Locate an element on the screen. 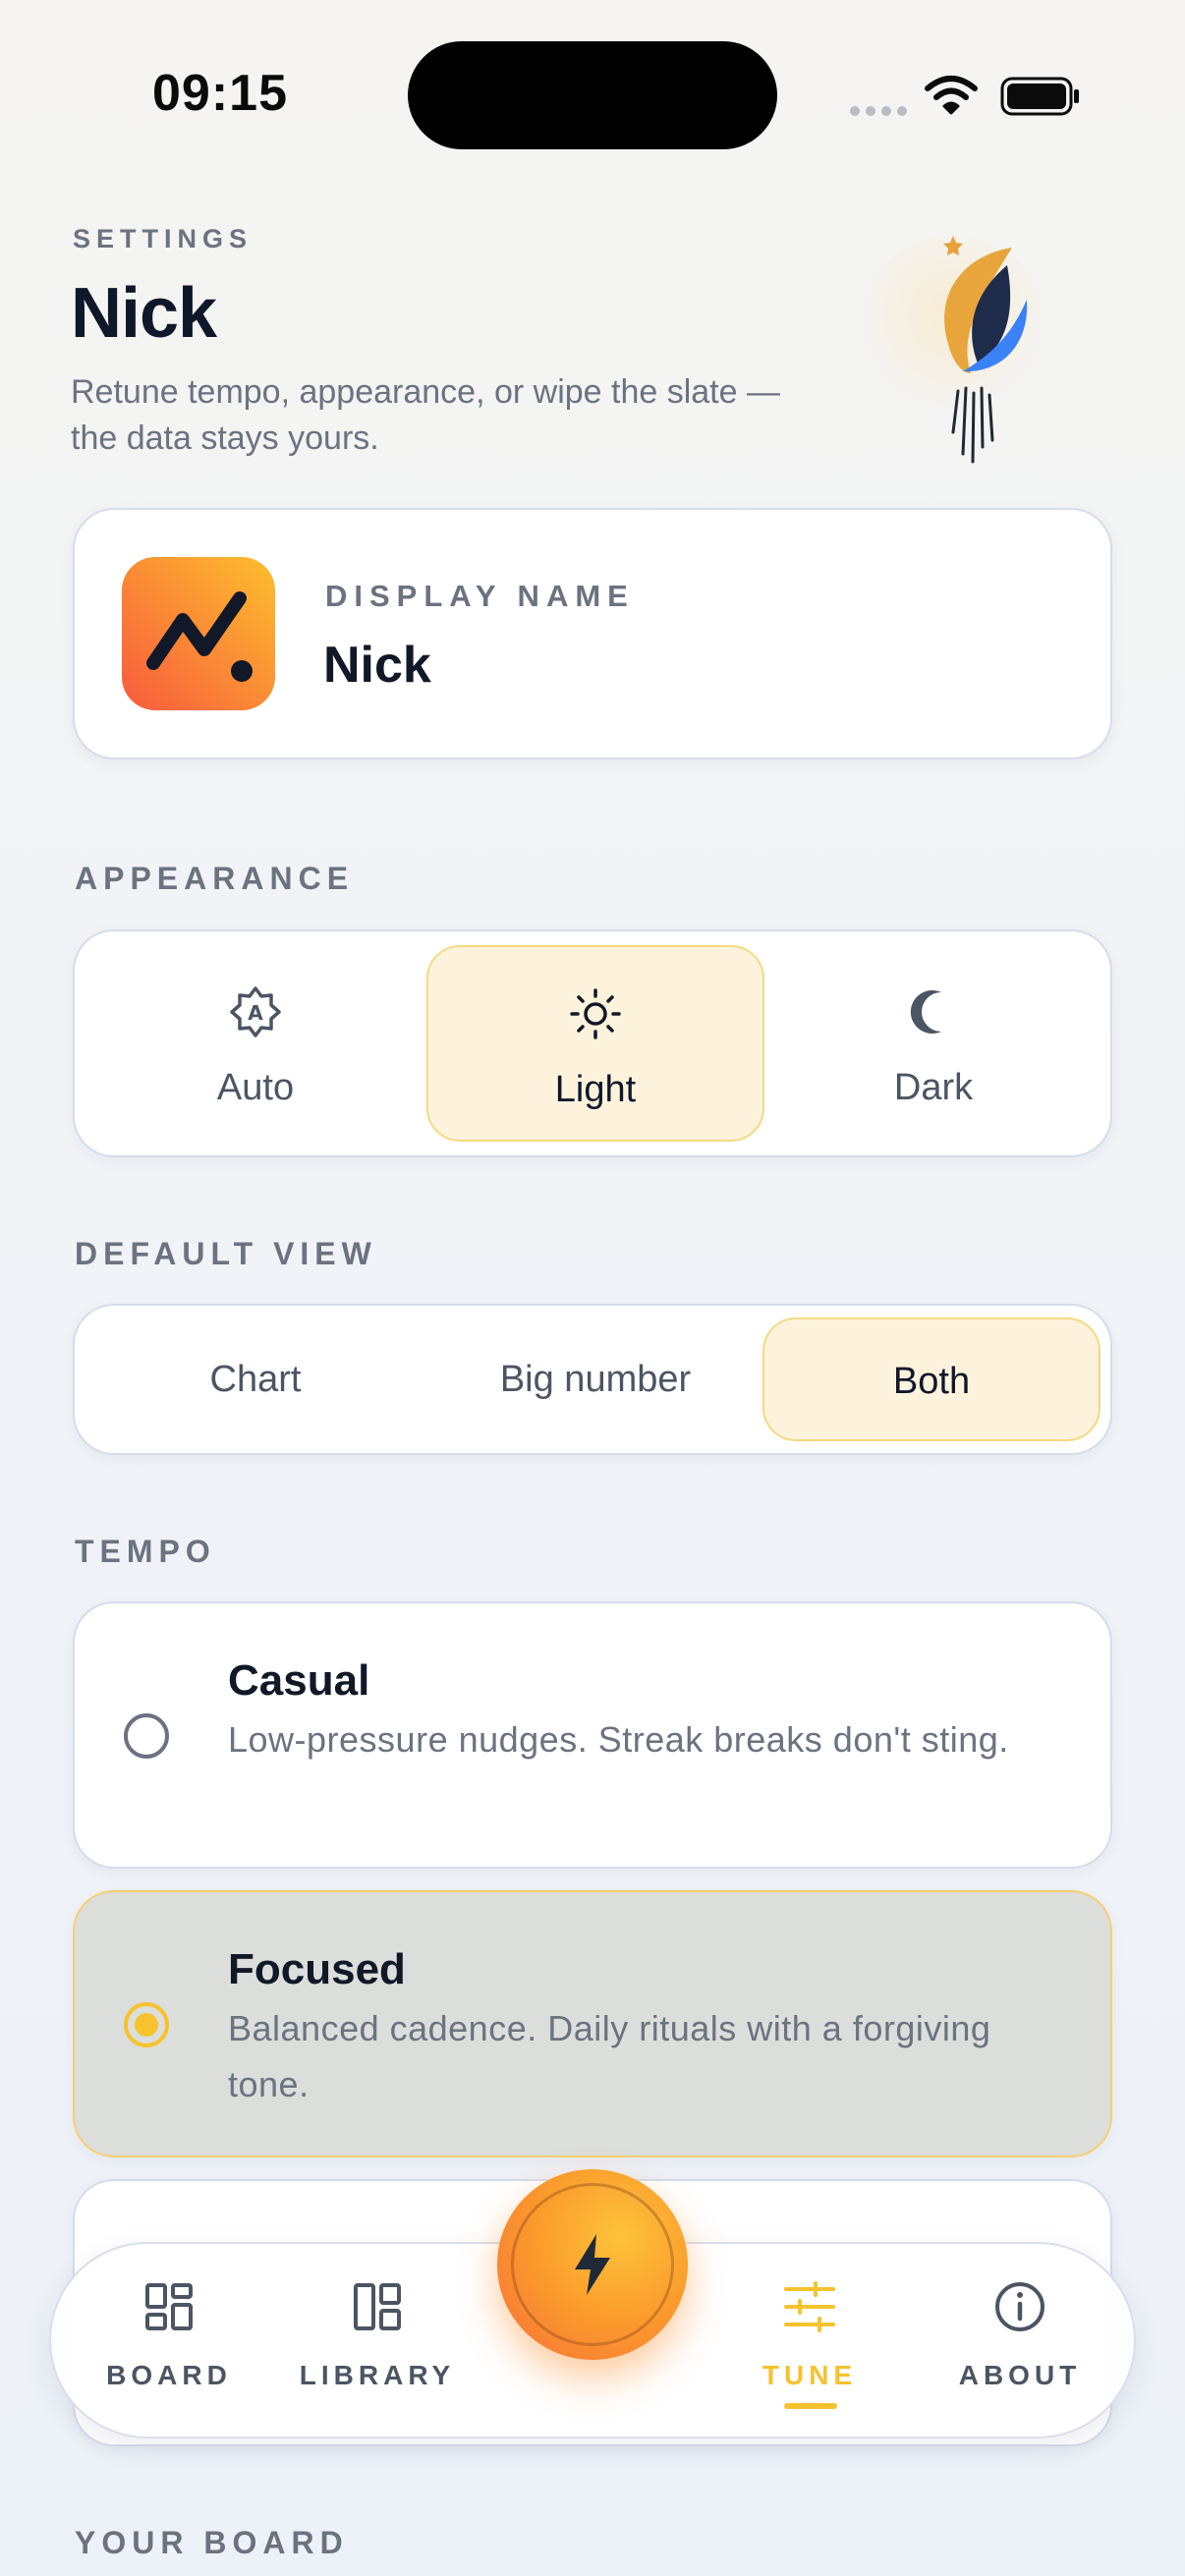  page-title: Nick is located at coordinates (144, 313).